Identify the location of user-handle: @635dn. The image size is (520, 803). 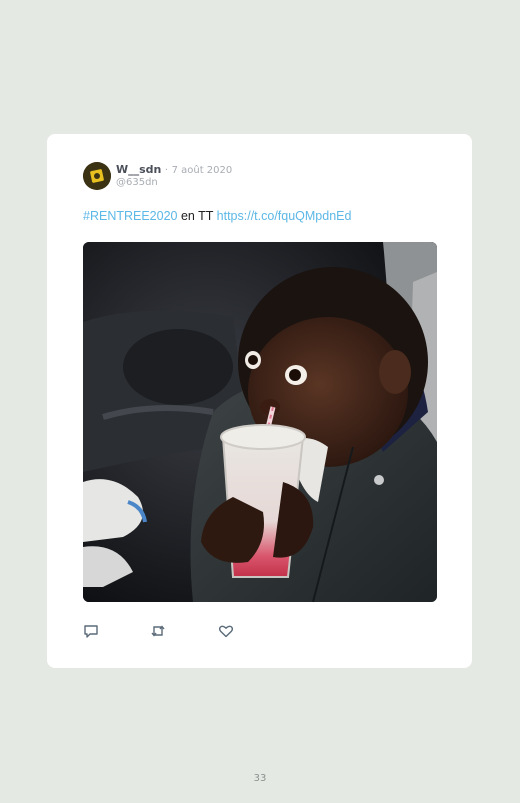
(137, 182).